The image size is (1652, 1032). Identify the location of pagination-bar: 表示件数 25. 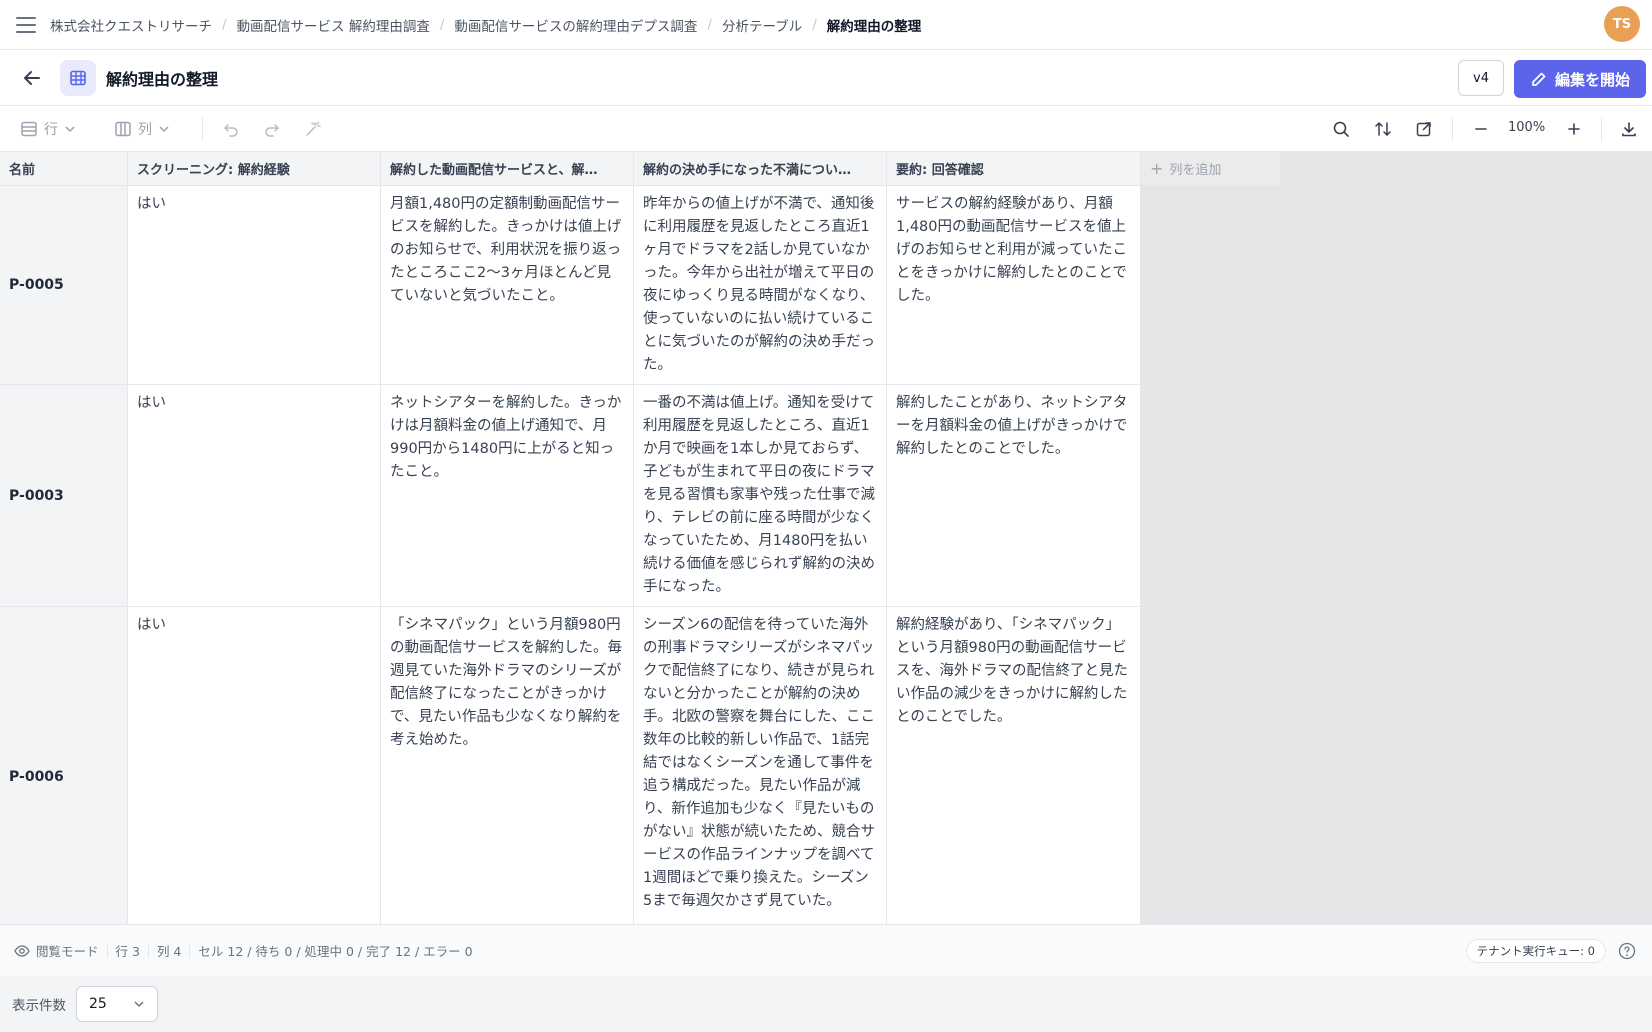
(826, 1004).